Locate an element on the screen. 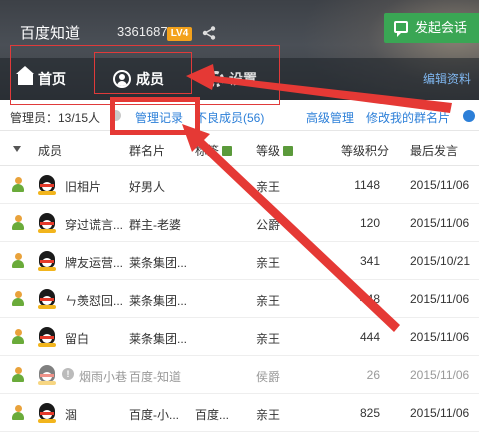 This screenshot has width=479, height=435. bad-members-link: 不良成员(56) is located at coordinates (229, 117).